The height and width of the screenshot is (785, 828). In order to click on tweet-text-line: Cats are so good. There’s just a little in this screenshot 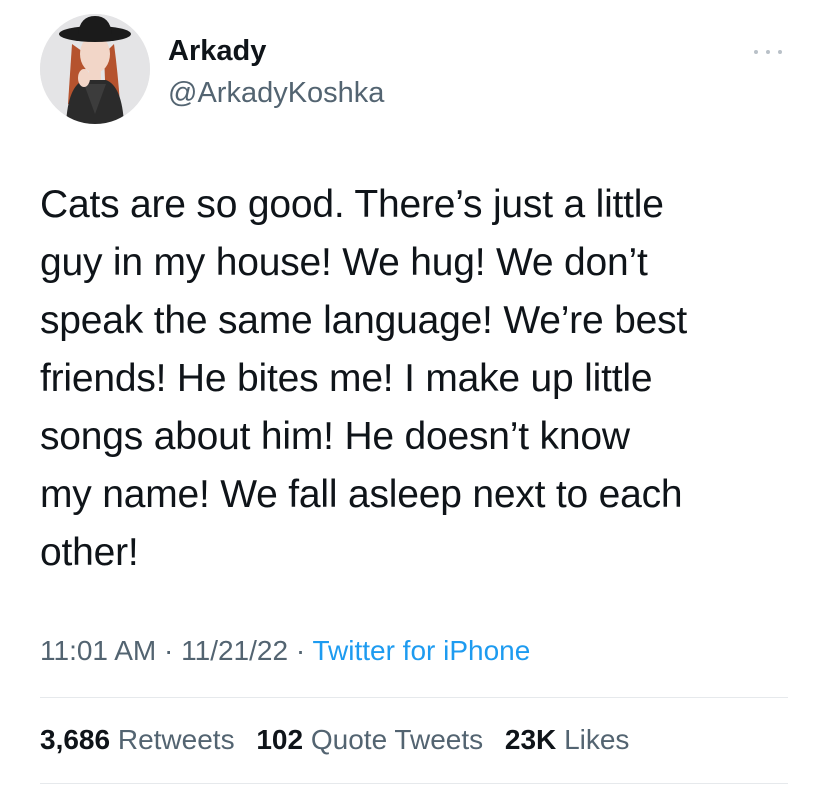, I will do `click(352, 204)`.